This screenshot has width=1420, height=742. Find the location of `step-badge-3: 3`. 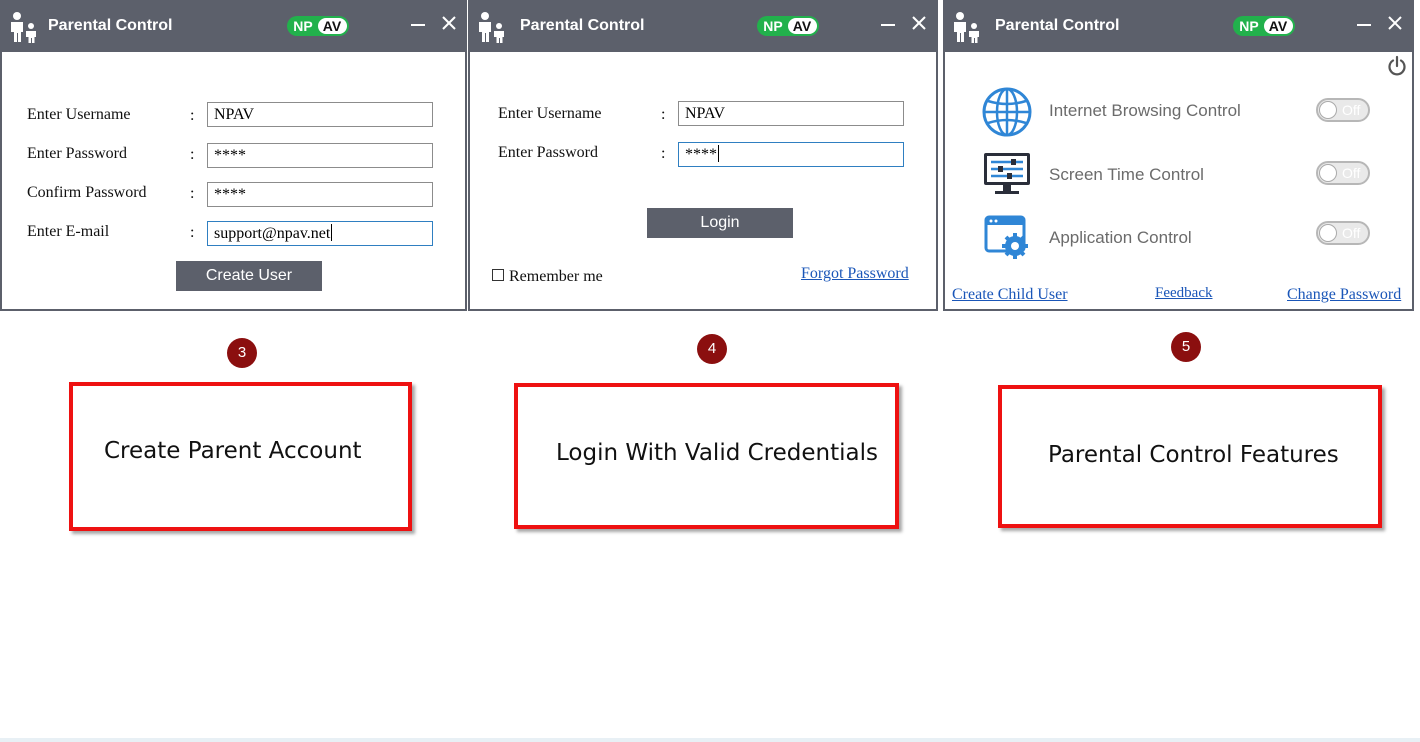

step-badge-3: 3 is located at coordinates (242, 353).